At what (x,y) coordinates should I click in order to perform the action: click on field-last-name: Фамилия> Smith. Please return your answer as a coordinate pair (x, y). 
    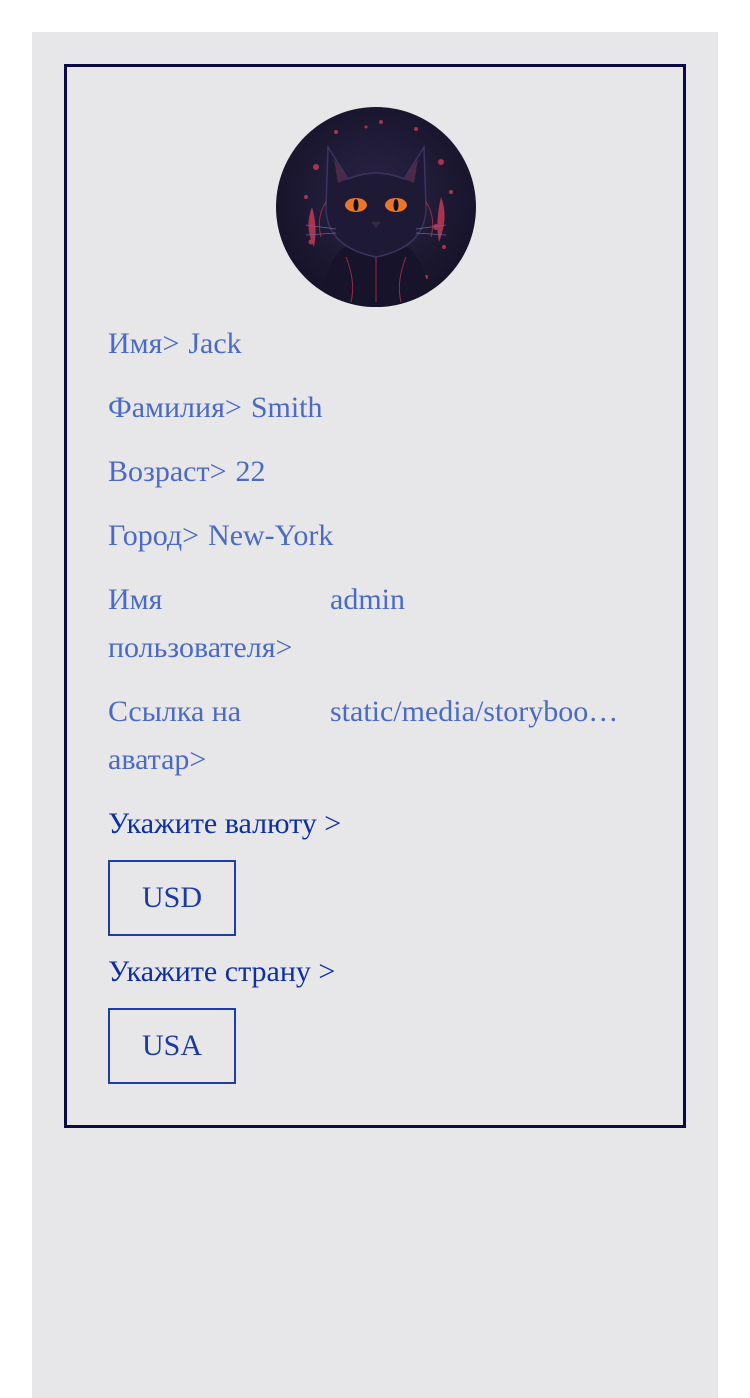
    Looking at the image, I should click on (215, 408).